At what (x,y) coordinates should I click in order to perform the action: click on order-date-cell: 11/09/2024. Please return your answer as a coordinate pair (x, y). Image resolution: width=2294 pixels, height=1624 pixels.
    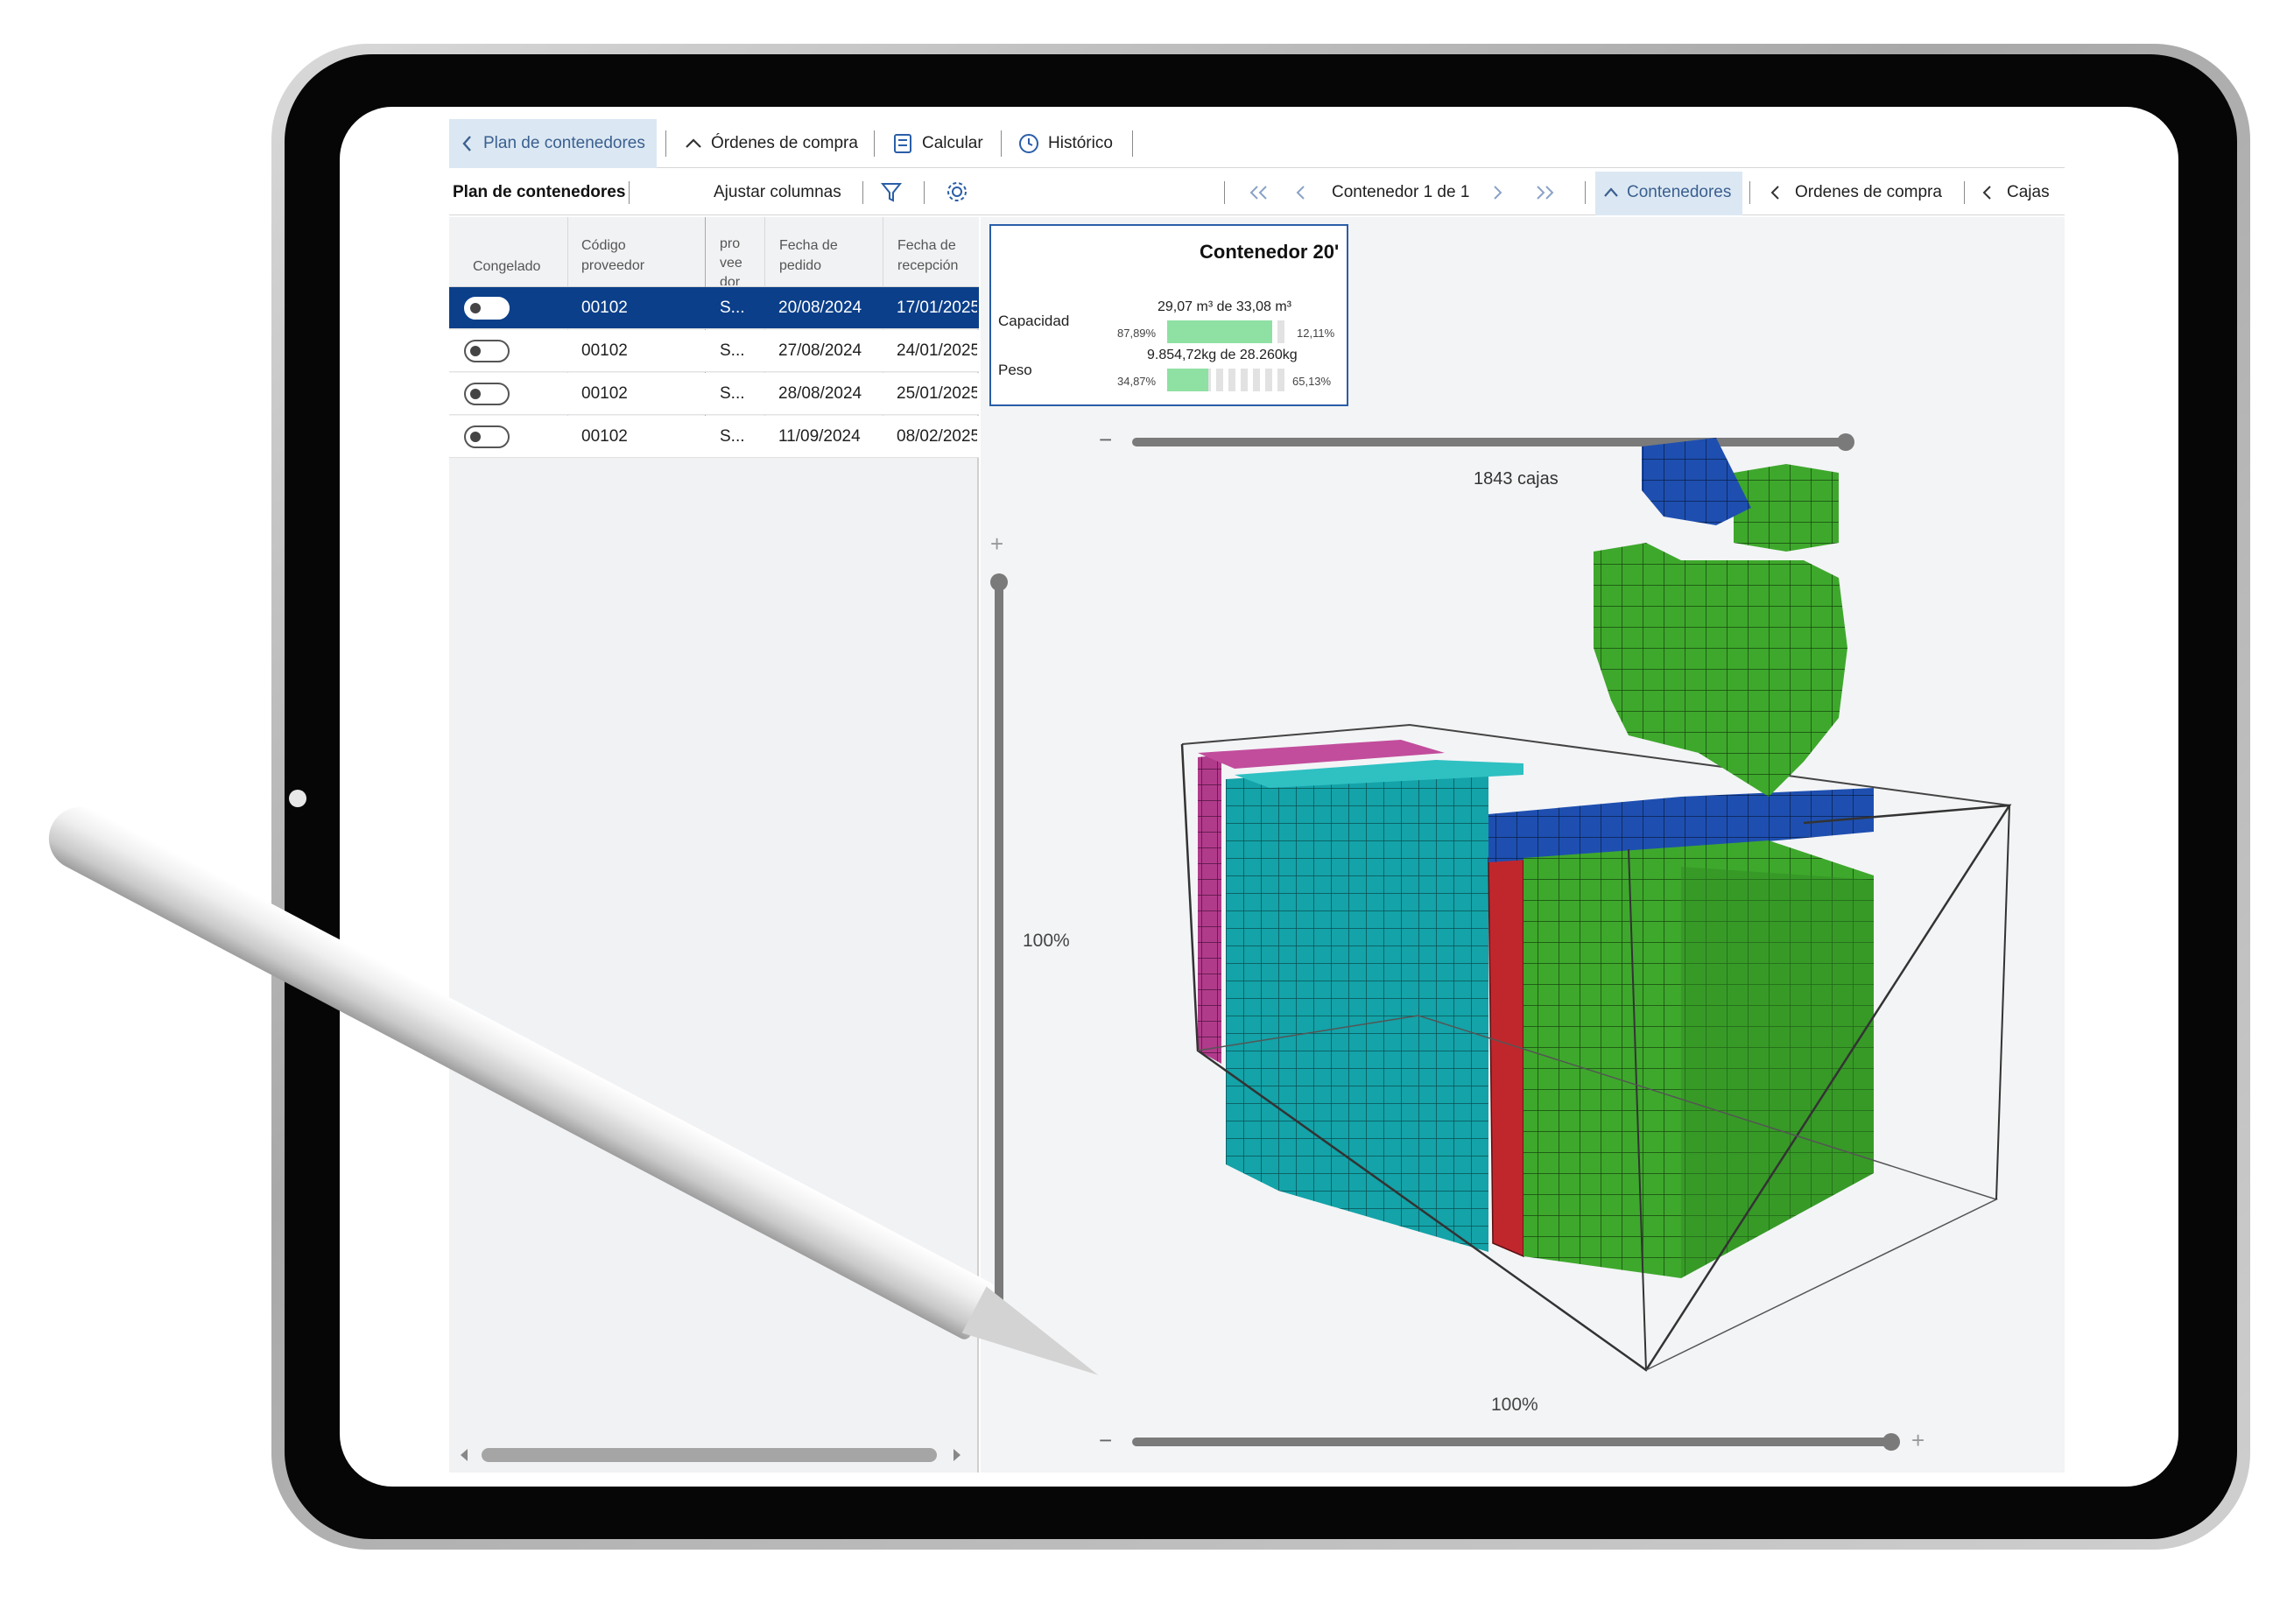
    Looking at the image, I should click on (820, 436).